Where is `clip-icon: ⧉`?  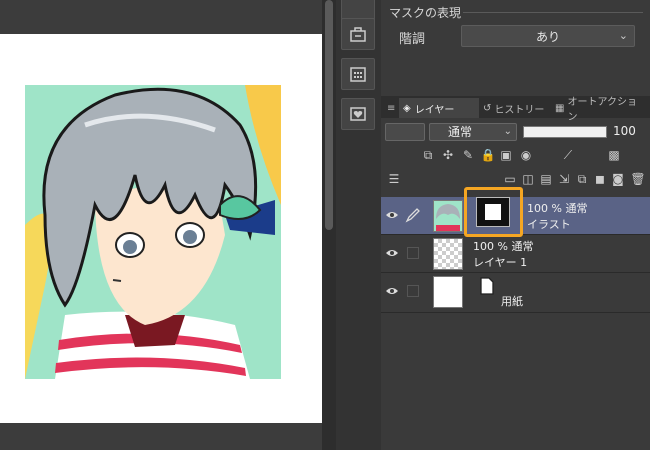 clip-icon: ⧉ is located at coordinates (428, 155).